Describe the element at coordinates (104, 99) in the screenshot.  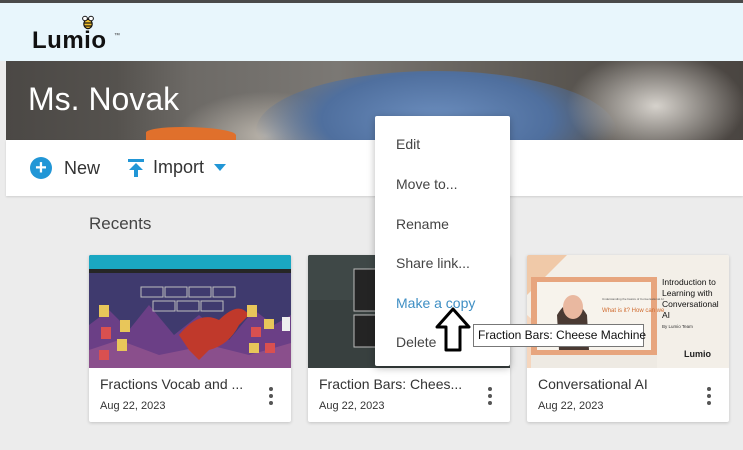
I see `page-title: Ms. Novak` at that location.